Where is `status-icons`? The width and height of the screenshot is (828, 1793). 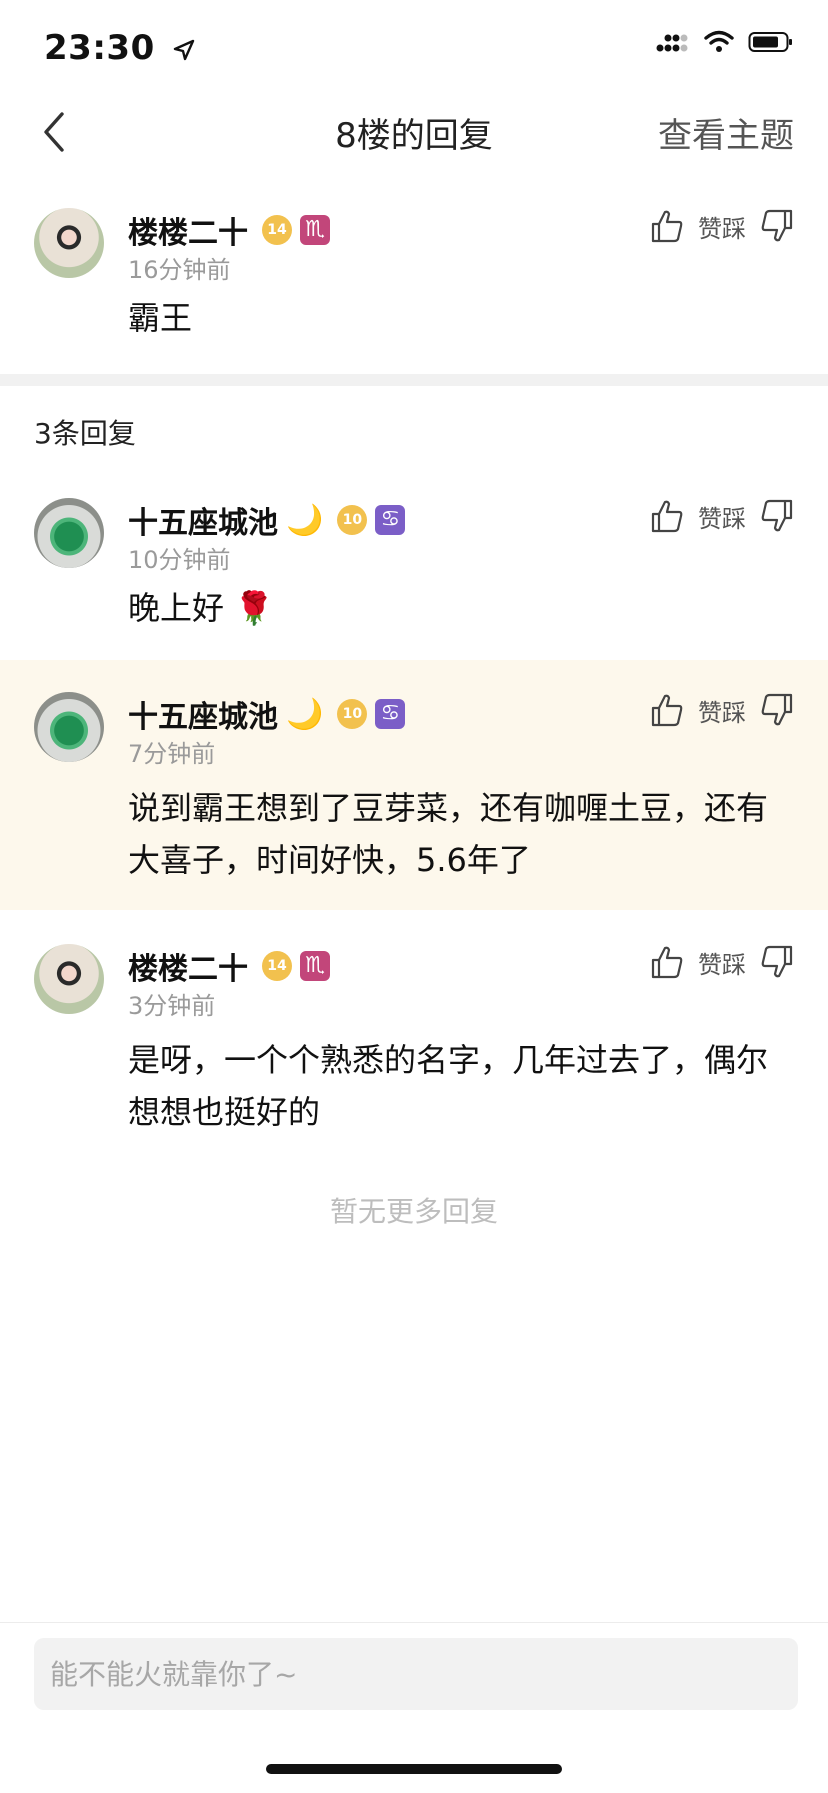
status-icons is located at coordinates (725, 42).